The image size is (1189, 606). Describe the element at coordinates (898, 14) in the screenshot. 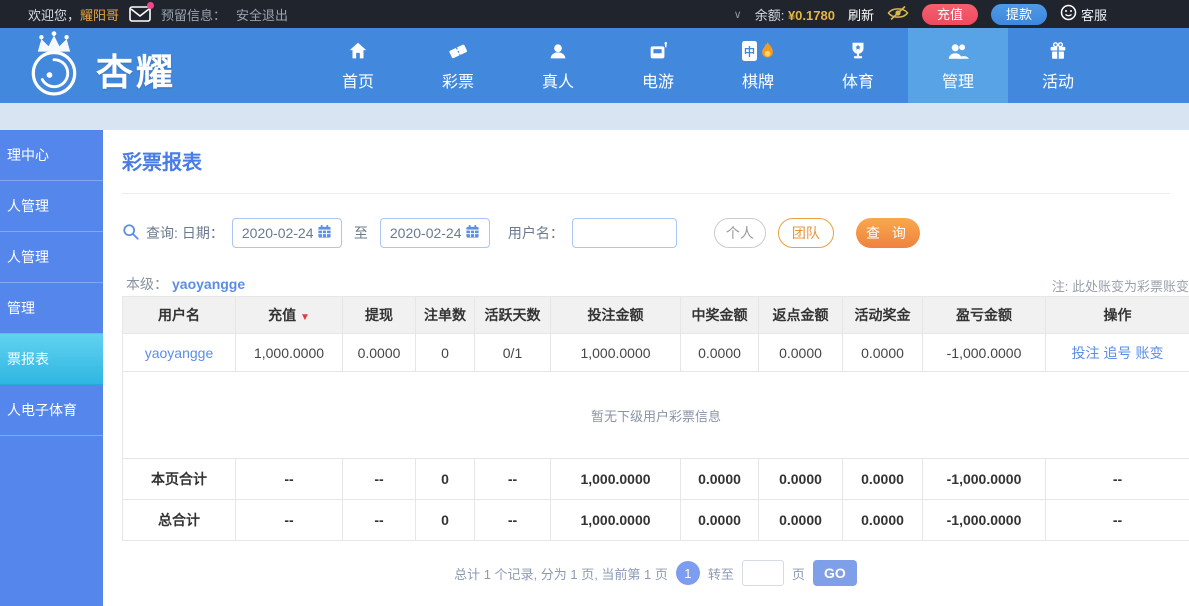

I see `eye-slash-icon` at that location.